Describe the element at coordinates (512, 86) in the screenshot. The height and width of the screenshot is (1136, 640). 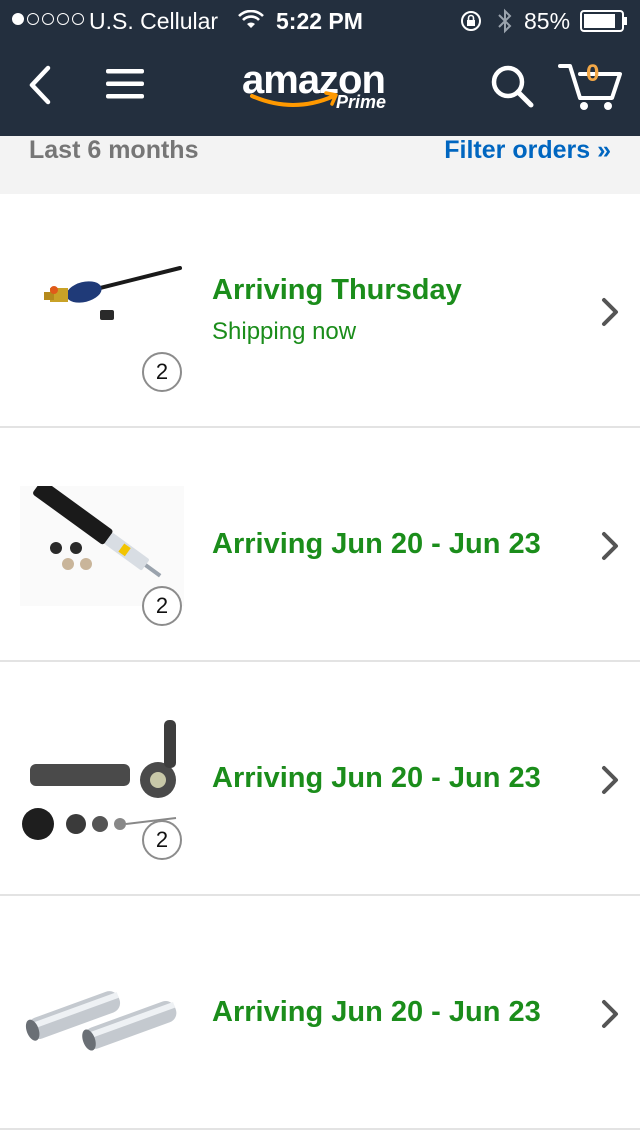
I see `search-icon` at that location.